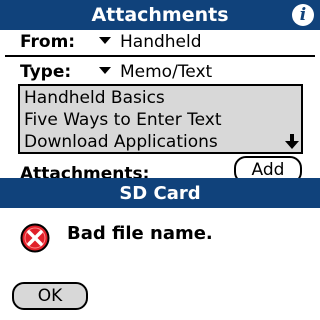 The height and width of the screenshot is (320, 320). I want to click on from-trigger: Handheld, so click(150, 42).